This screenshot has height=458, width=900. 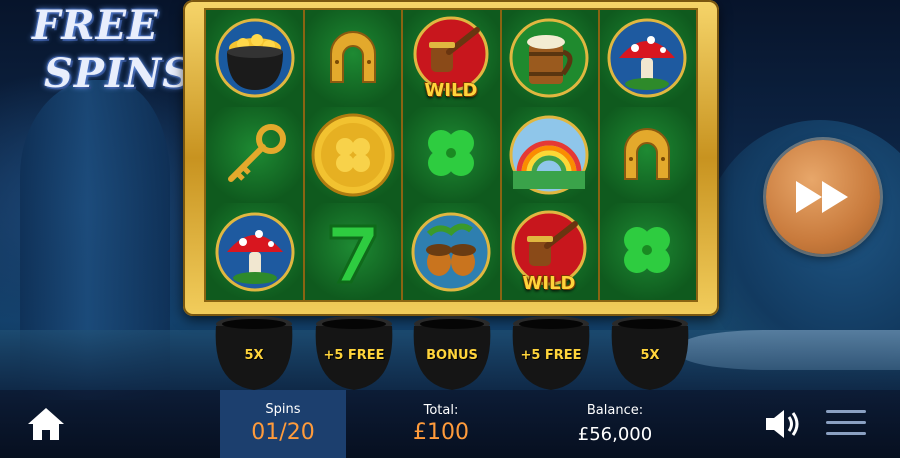 I want to click on speaker-icon, so click(x=782, y=424).